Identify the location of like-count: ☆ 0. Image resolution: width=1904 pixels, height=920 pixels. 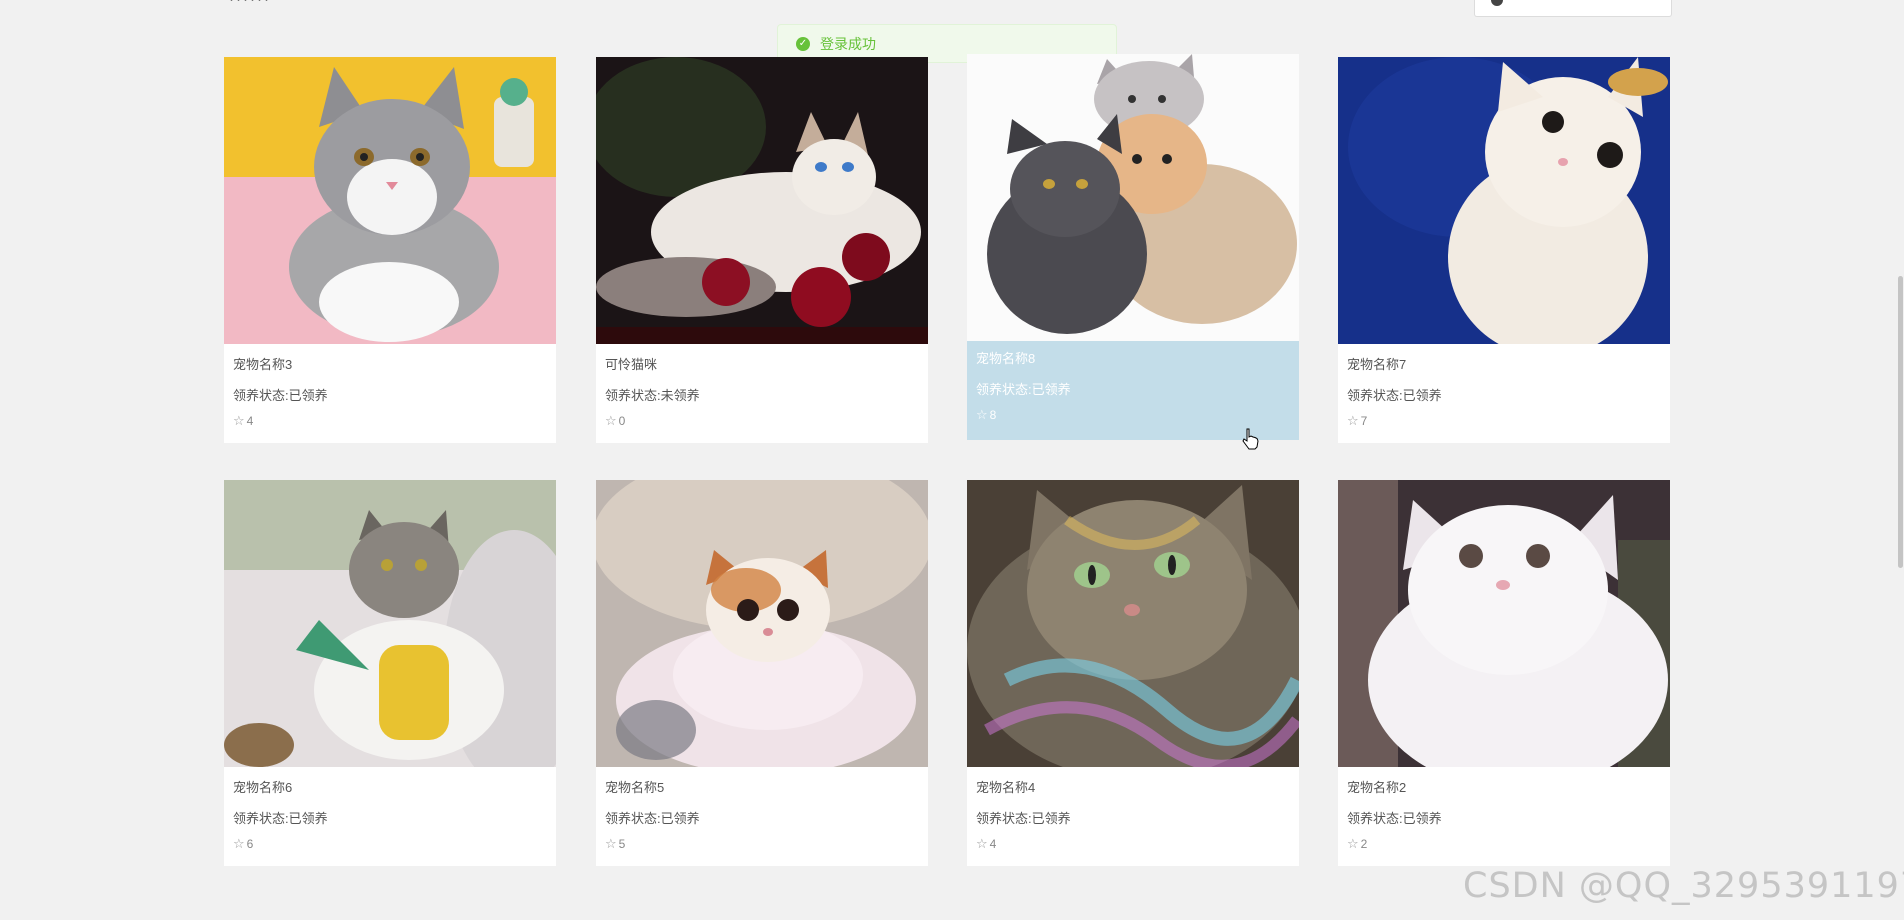
(615, 421).